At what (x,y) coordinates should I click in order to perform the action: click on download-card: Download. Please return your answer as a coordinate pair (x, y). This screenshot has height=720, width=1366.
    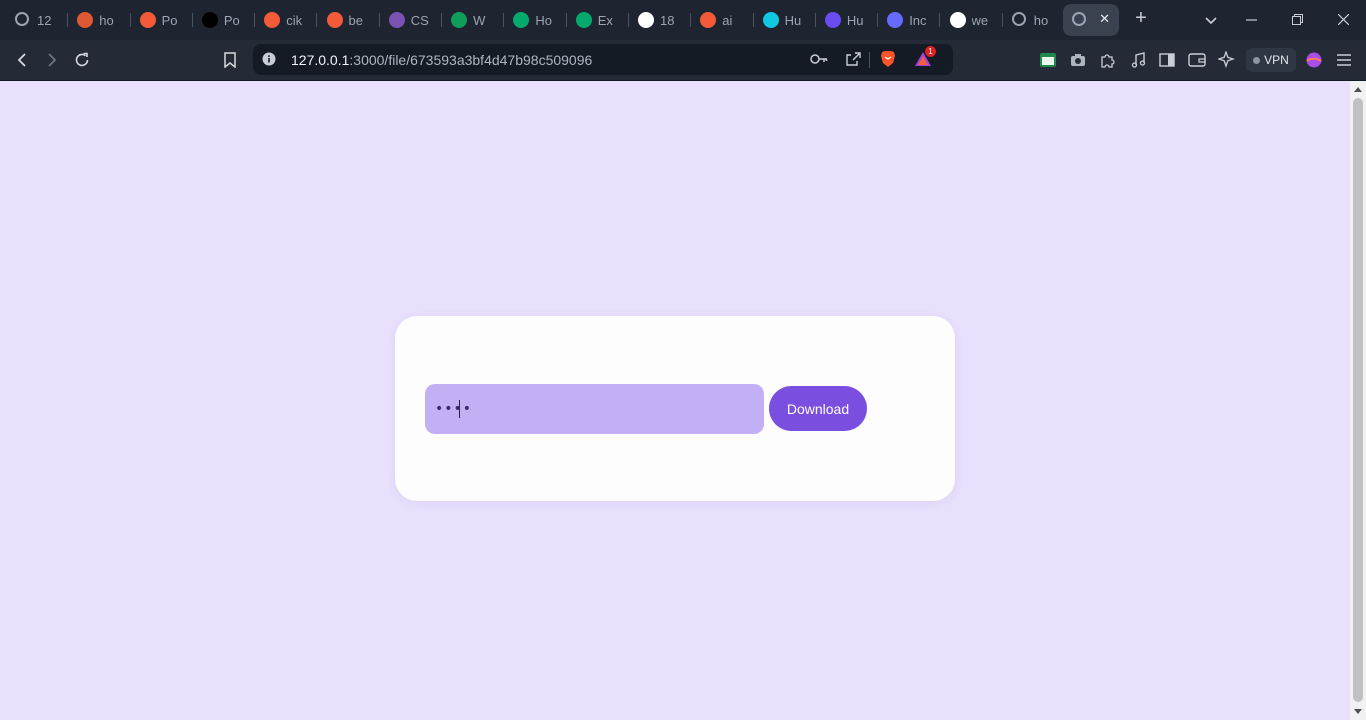
    Looking at the image, I should click on (675, 408).